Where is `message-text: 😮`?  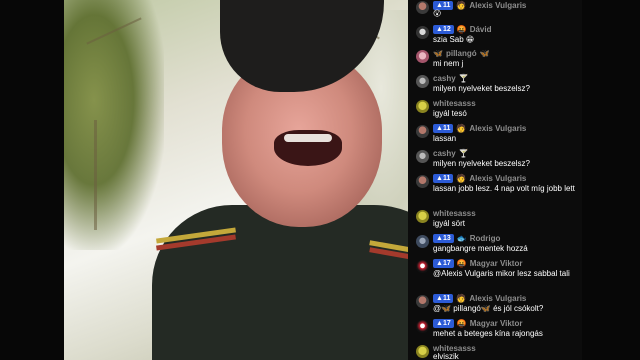
message-text: 😮 is located at coordinates (437, 13).